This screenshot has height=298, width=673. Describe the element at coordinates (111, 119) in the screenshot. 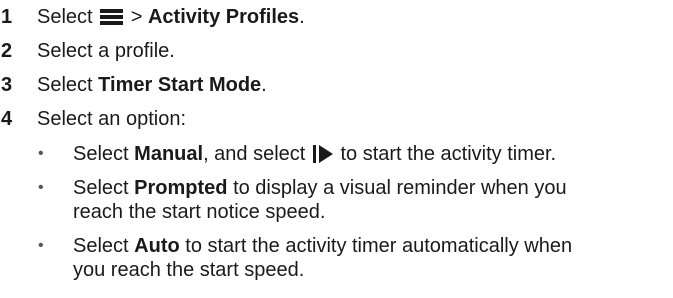

I see `step-text: Select an option:` at that location.